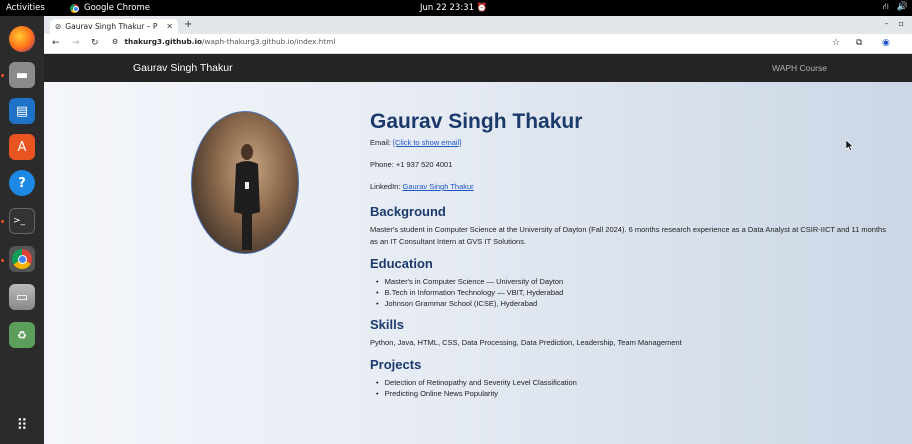 The image size is (912, 444). What do you see at coordinates (95, 43) in the screenshot?
I see `reload-icon: ↻` at bounding box center [95, 43].